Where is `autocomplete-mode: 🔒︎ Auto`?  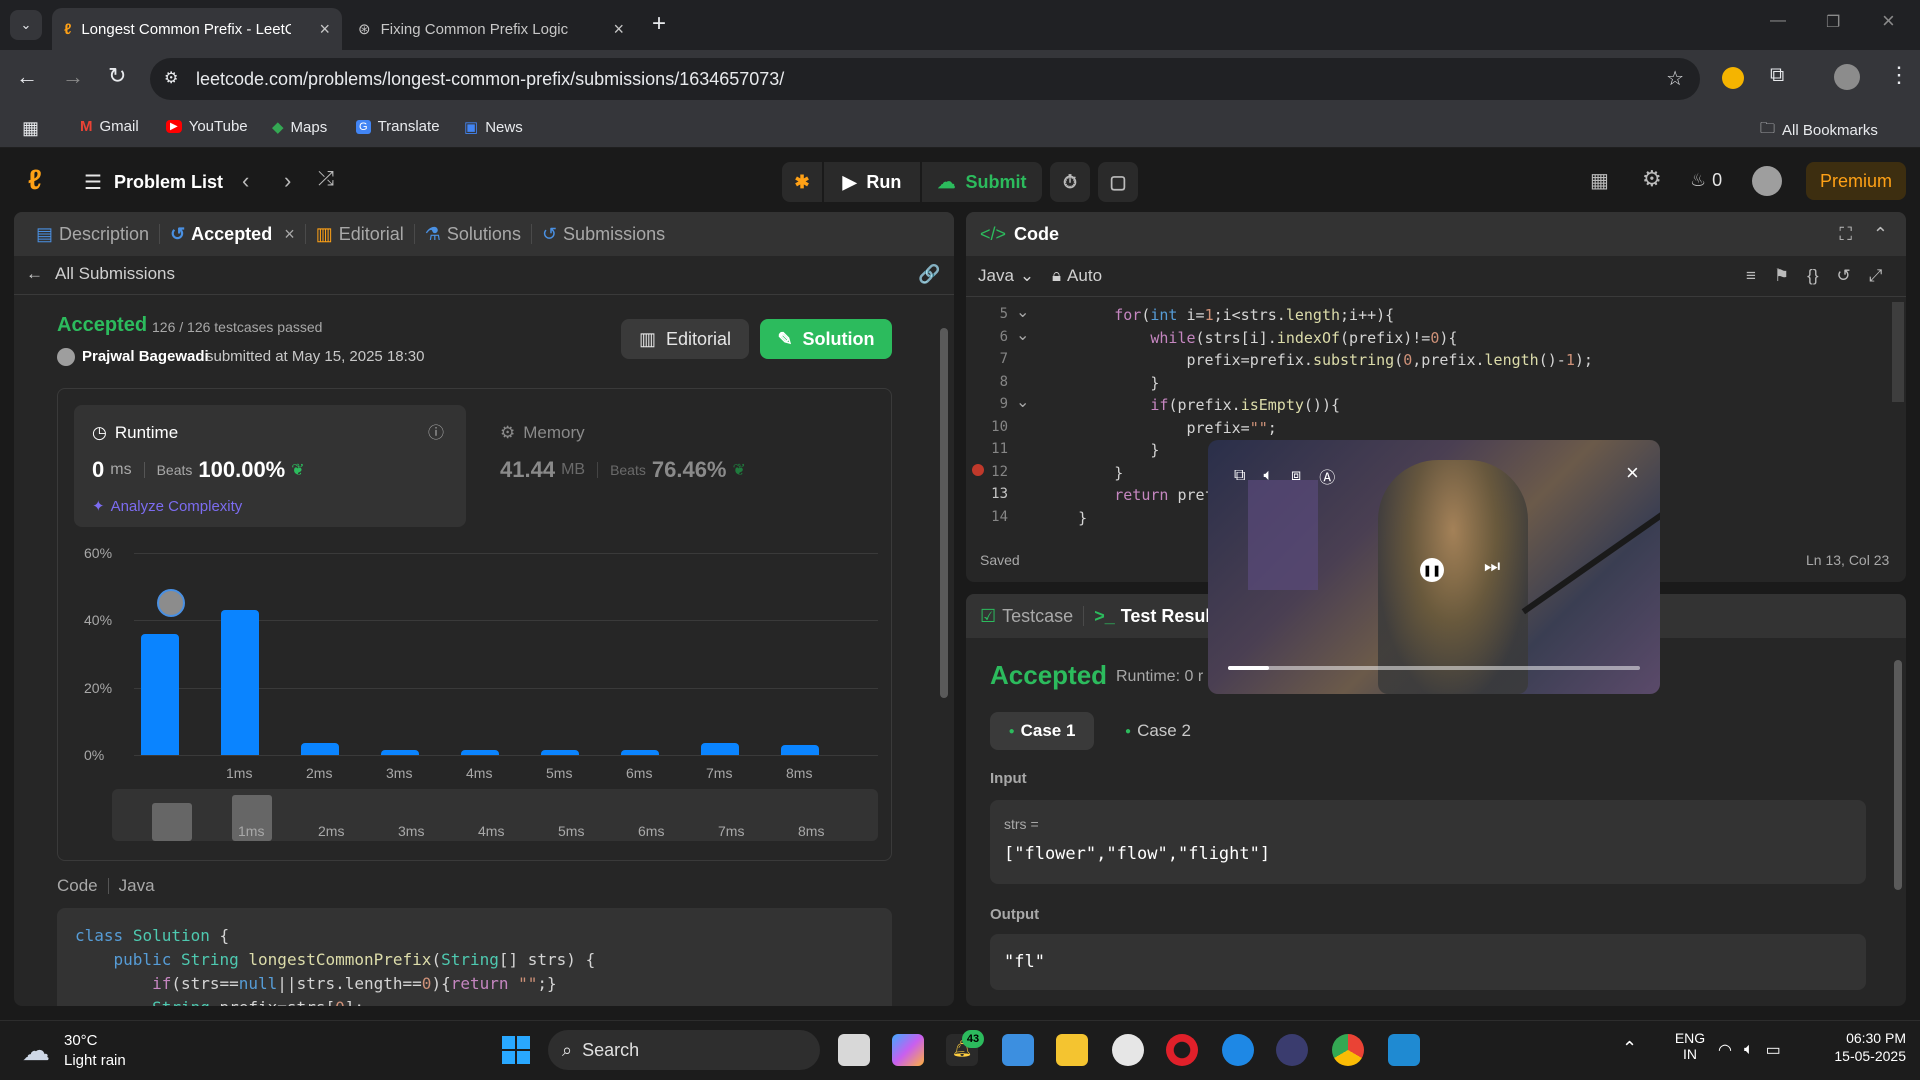
autocomplete-mode: 🔒︎ Auto is located at coordinates (1077, 276).